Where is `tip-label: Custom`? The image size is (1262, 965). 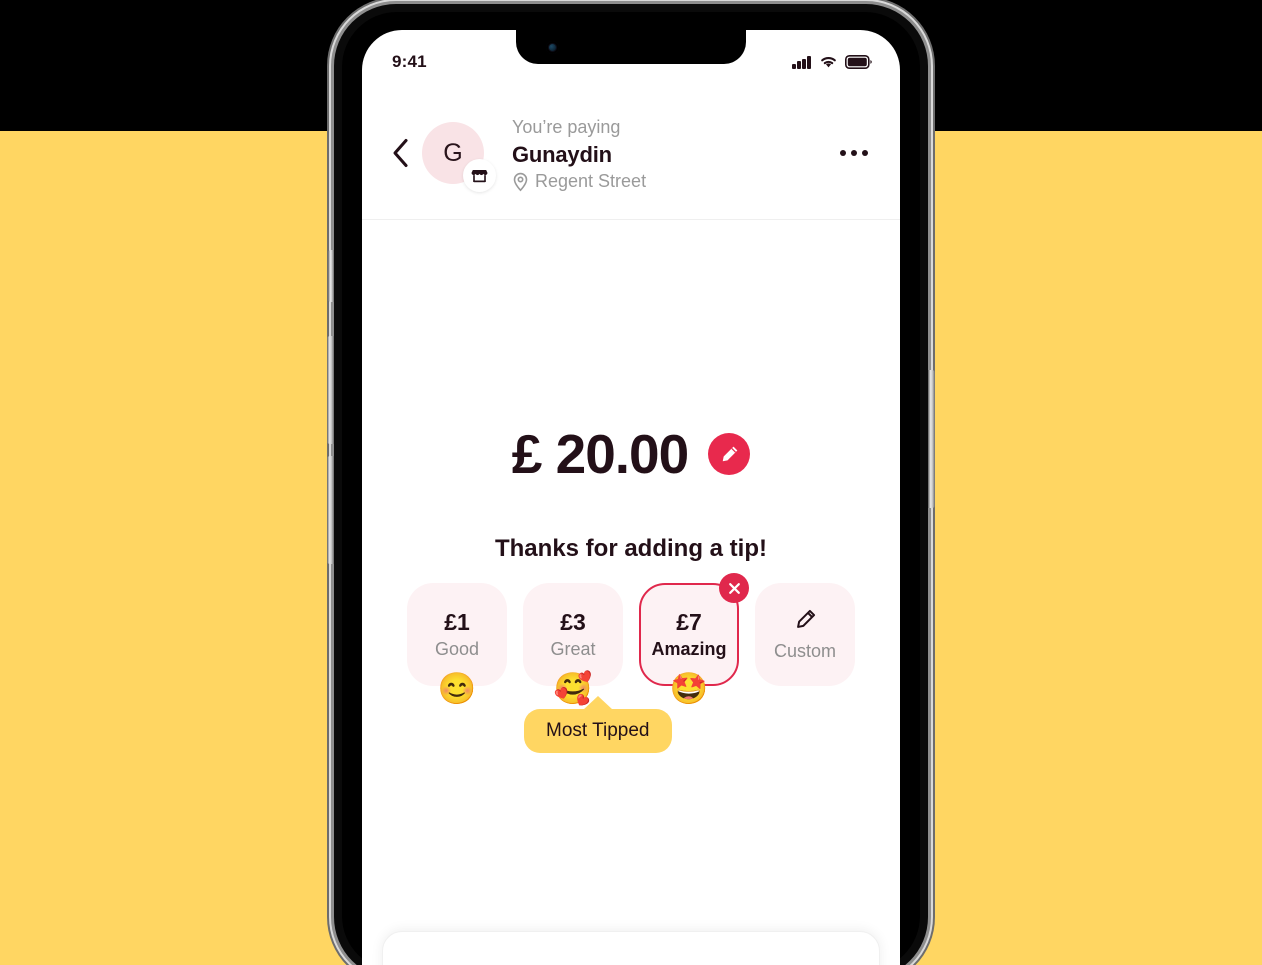
tip-label: Custom is located at coordinates (804, 650).